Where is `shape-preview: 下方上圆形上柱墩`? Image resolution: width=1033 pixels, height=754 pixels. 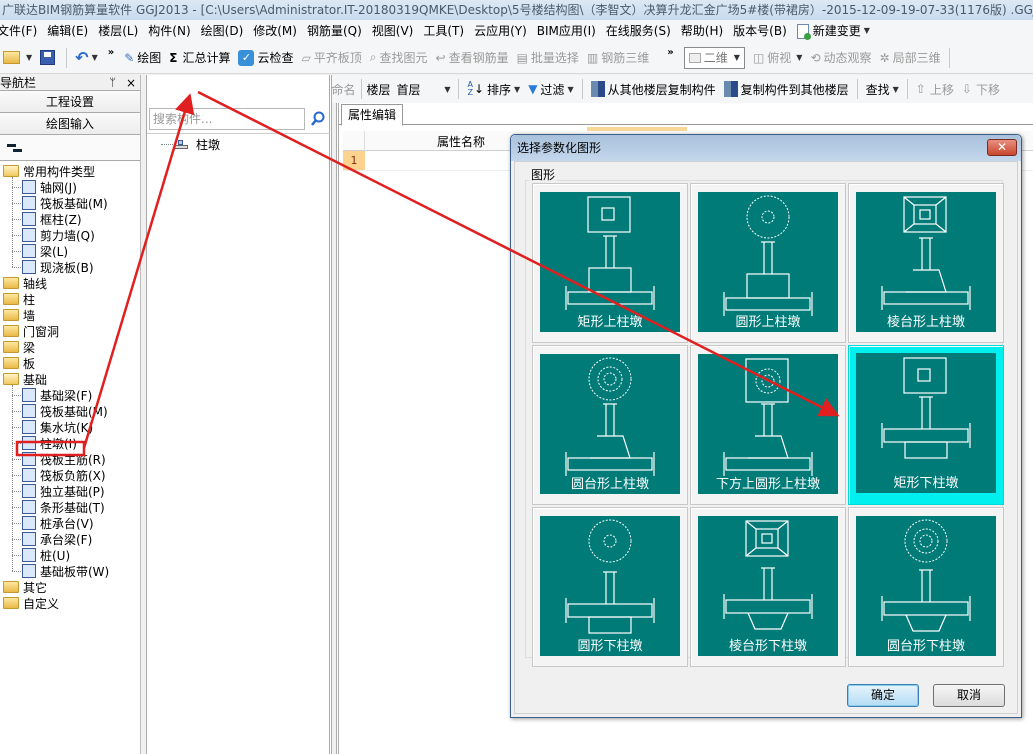
shape-preview: 下方上圆形上柱墩 is located at coordinates (768, 424).